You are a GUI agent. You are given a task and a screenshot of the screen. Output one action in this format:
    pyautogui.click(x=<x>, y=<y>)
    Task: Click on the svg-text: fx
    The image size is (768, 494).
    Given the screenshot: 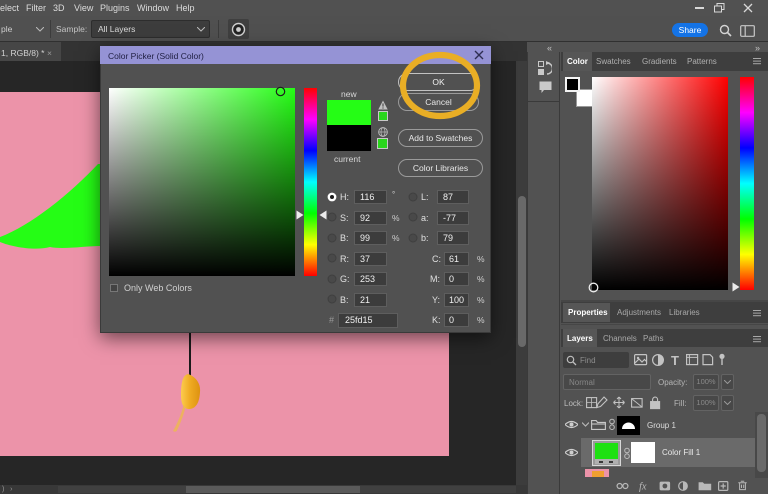 What is the action you would take?
    pyautogui.click(x=643, y=487)
    